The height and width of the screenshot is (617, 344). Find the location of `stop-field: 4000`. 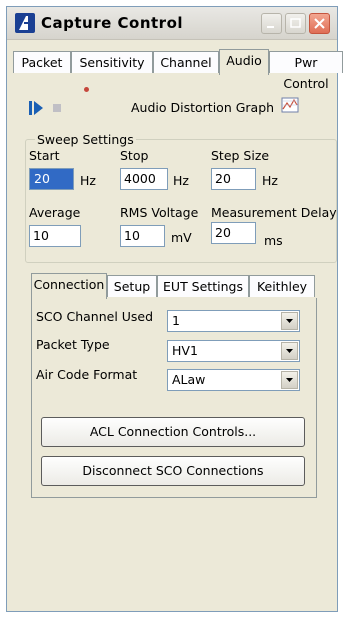

stop-field: 4000 is located at coordinates (144, 179).